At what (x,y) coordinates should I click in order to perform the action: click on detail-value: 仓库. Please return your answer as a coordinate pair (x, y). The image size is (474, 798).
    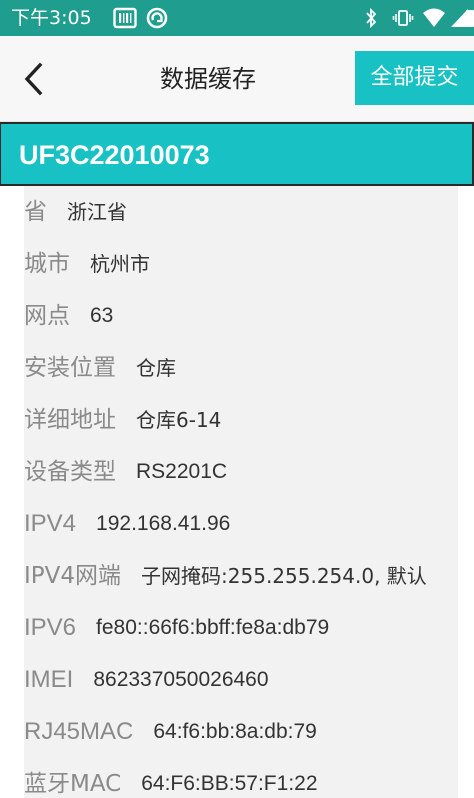
    Looking at the image, I should click on (156, 368).